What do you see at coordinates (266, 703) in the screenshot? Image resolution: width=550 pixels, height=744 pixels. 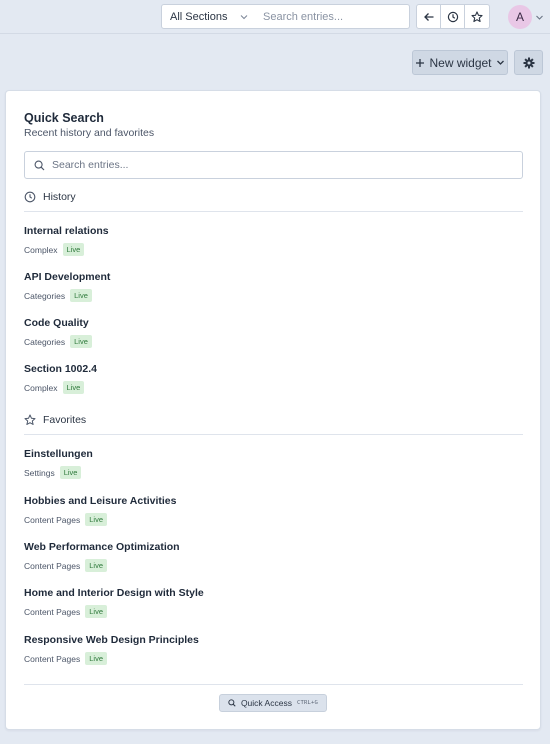 I see `quick-access-label: Quick Access` at bounding box center [266, 703].